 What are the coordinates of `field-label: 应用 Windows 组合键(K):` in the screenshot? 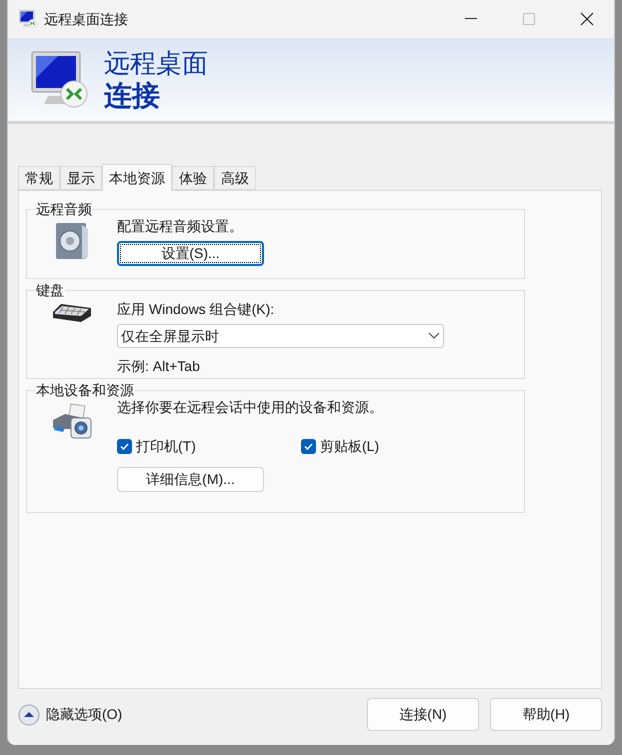 It's located at (196, 309).